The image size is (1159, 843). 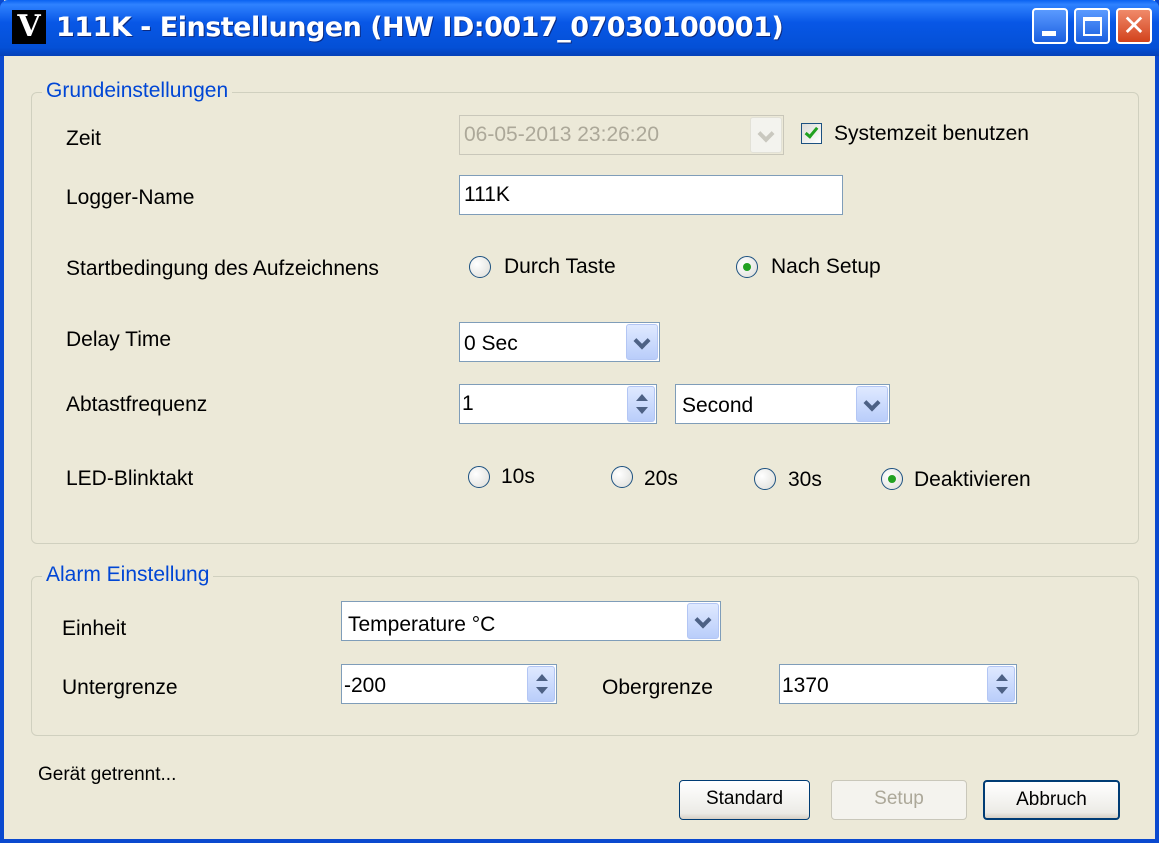 I want to click on upper-limit-label: Obergrenze, so click(x=657, y=687).